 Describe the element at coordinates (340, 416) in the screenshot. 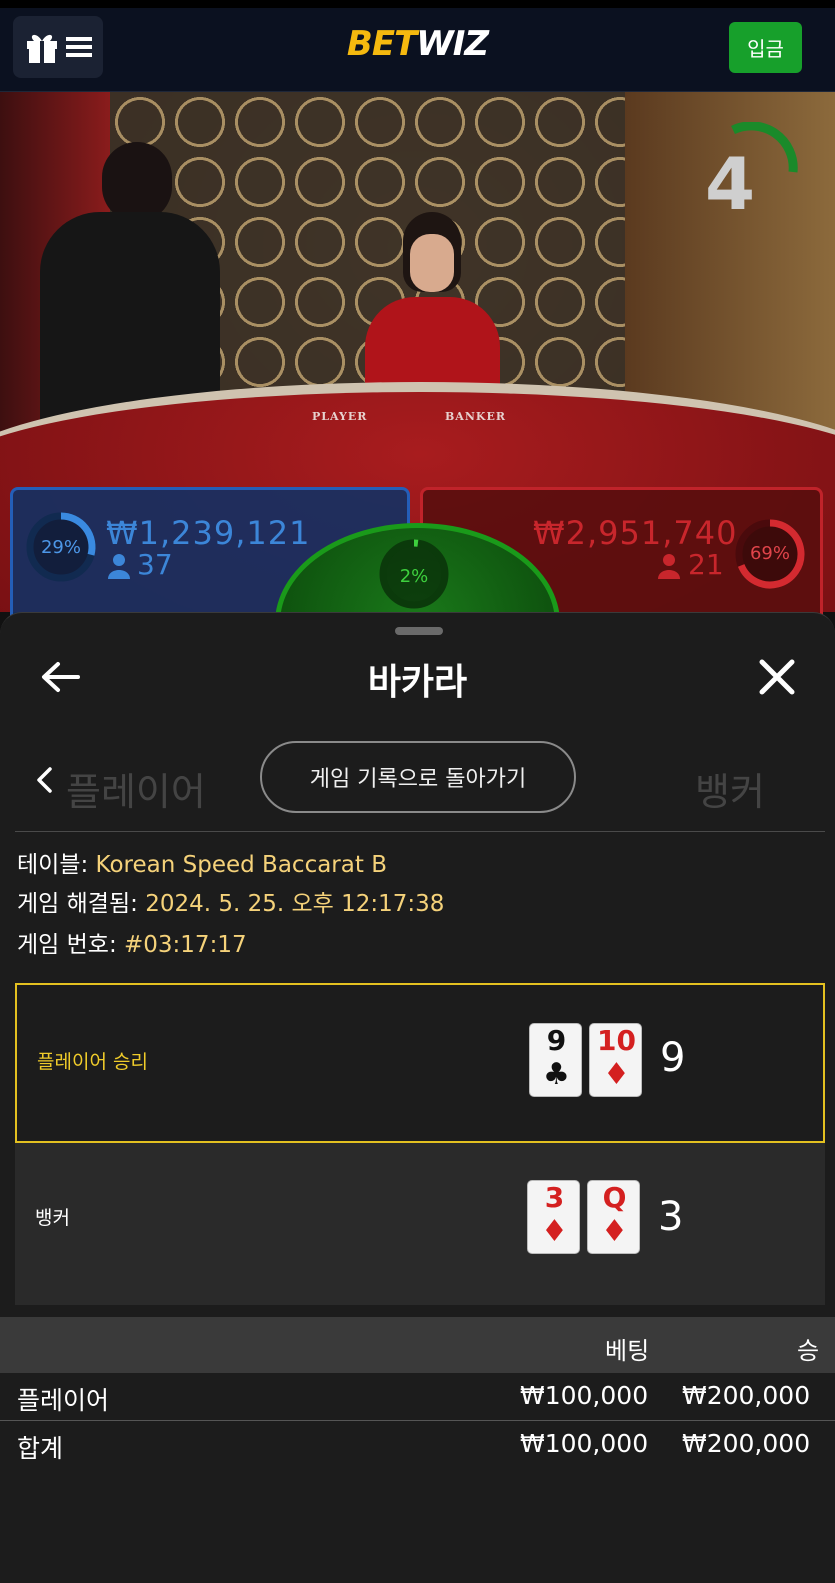

I see `table-label-player: PLAYER` at that location.